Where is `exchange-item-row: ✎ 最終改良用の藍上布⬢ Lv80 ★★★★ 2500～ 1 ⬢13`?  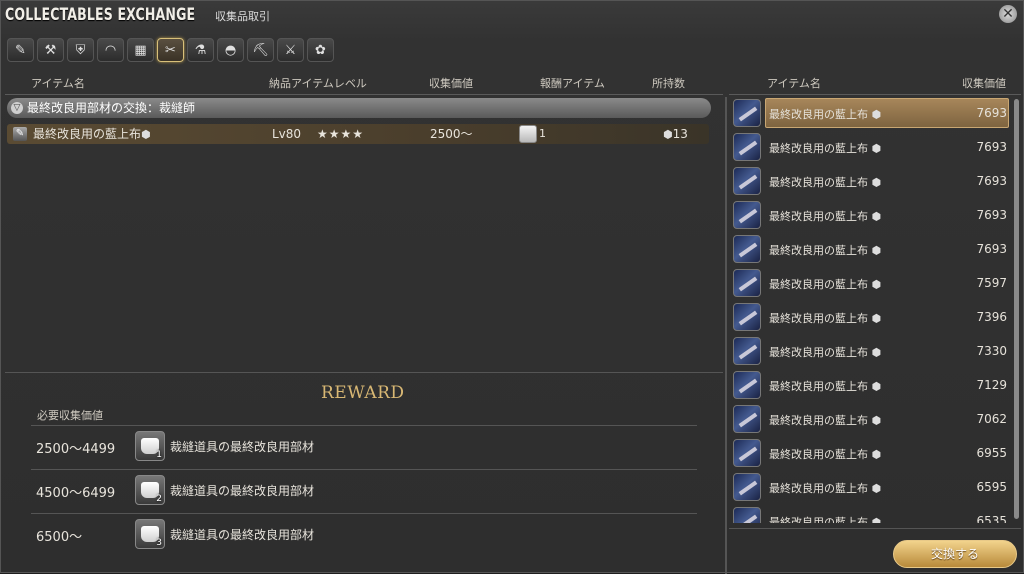 exchange-item-row: ✎ 最終改良用の藍上布⬢ Lv80 ★★★★ 2500～ 1 ⬢13 is located at coordinates (358, 134).